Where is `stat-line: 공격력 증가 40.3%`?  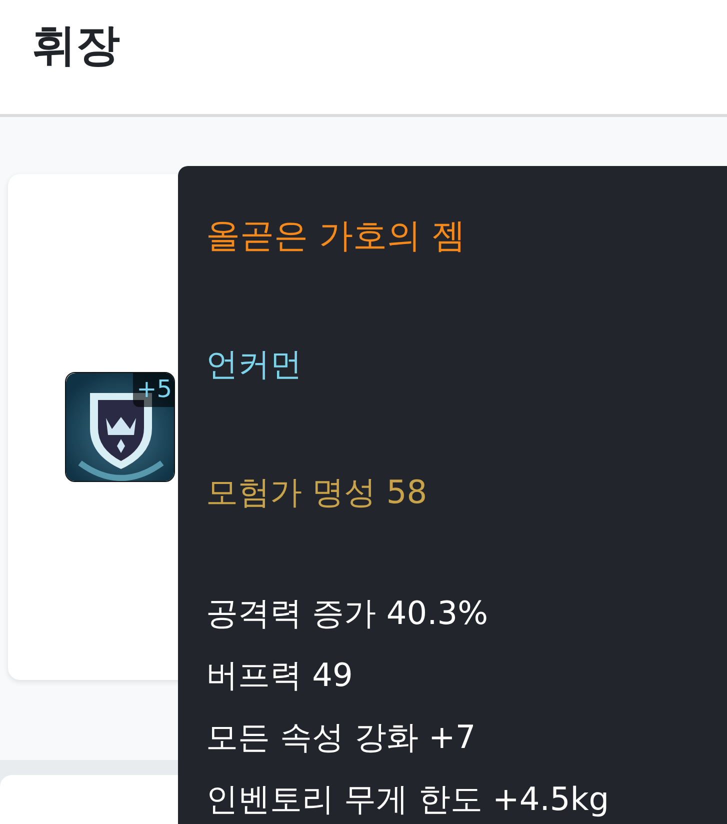
stat-line: 공격력 증가 40.3% is located at coordinates (347, 613).